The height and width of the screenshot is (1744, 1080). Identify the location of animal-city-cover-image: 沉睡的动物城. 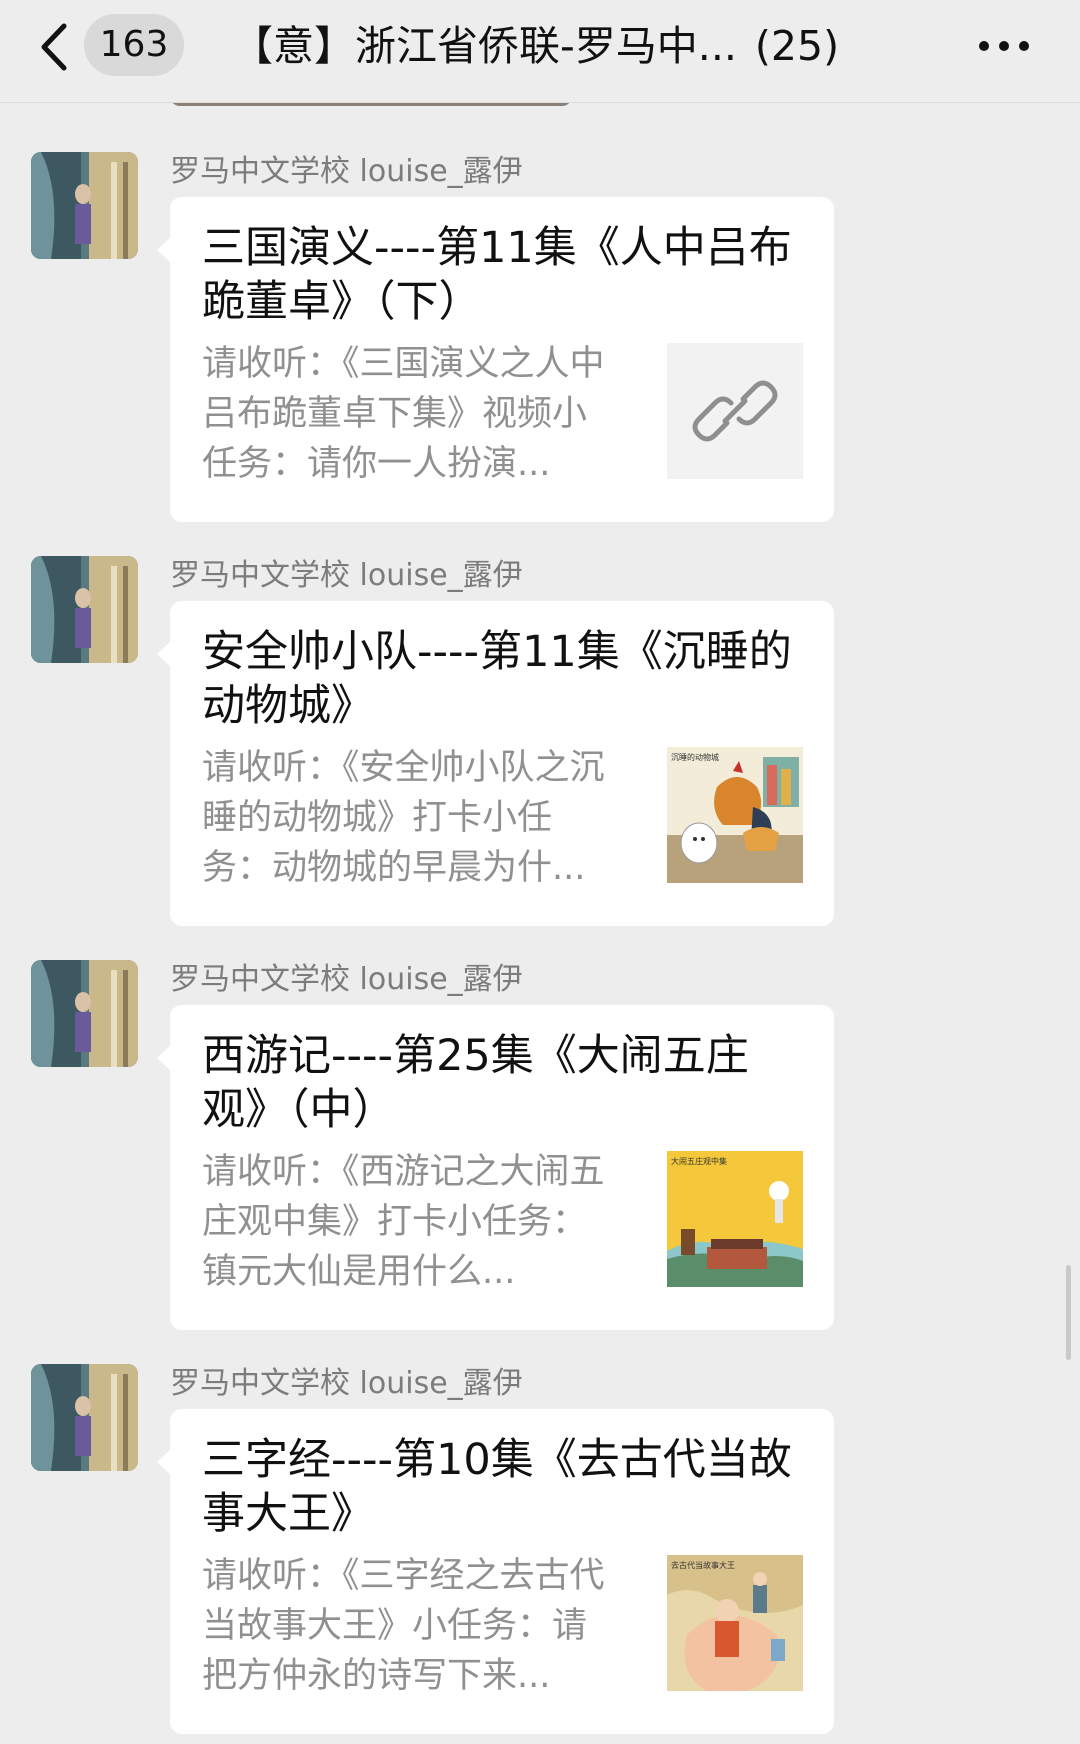
(735, 815).